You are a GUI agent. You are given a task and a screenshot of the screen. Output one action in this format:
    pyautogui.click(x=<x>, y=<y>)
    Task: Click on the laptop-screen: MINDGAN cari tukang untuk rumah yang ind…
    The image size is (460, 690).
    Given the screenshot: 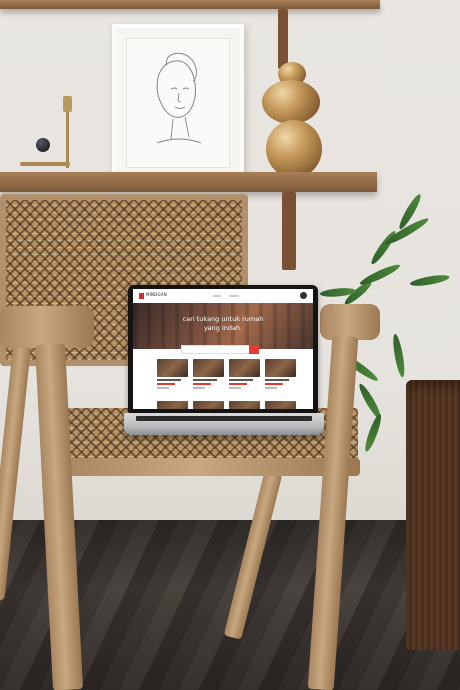 What is the action you would take?
    pyautogui.click(x=223, y=349)
    